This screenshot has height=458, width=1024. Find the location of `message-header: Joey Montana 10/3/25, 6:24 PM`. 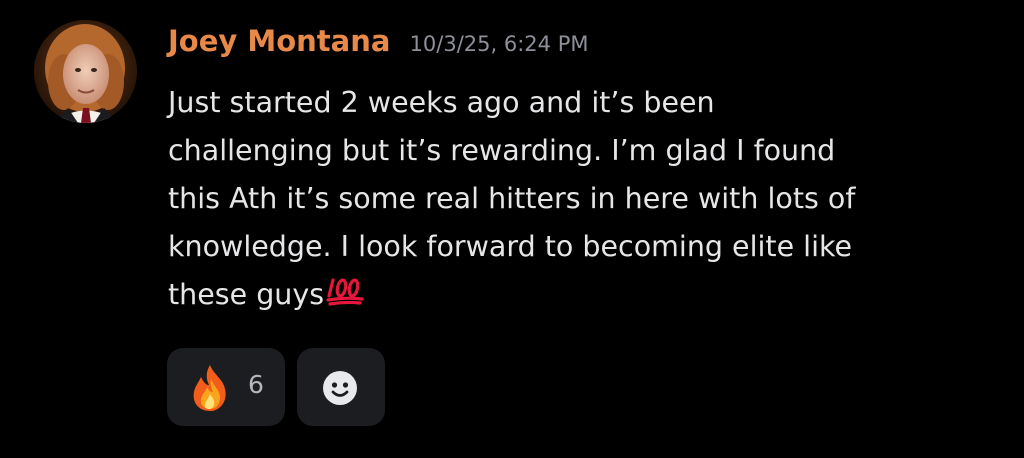

message-header: Joey Montana 10/3/25, 6:24 PM is located at coordinates (378, 46).